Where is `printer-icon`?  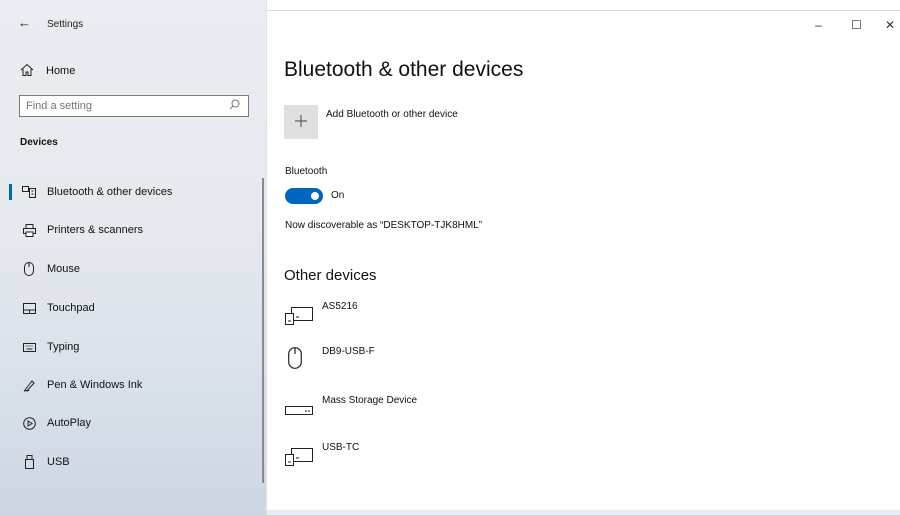
printer-icon is located at coordinates (29, 230).